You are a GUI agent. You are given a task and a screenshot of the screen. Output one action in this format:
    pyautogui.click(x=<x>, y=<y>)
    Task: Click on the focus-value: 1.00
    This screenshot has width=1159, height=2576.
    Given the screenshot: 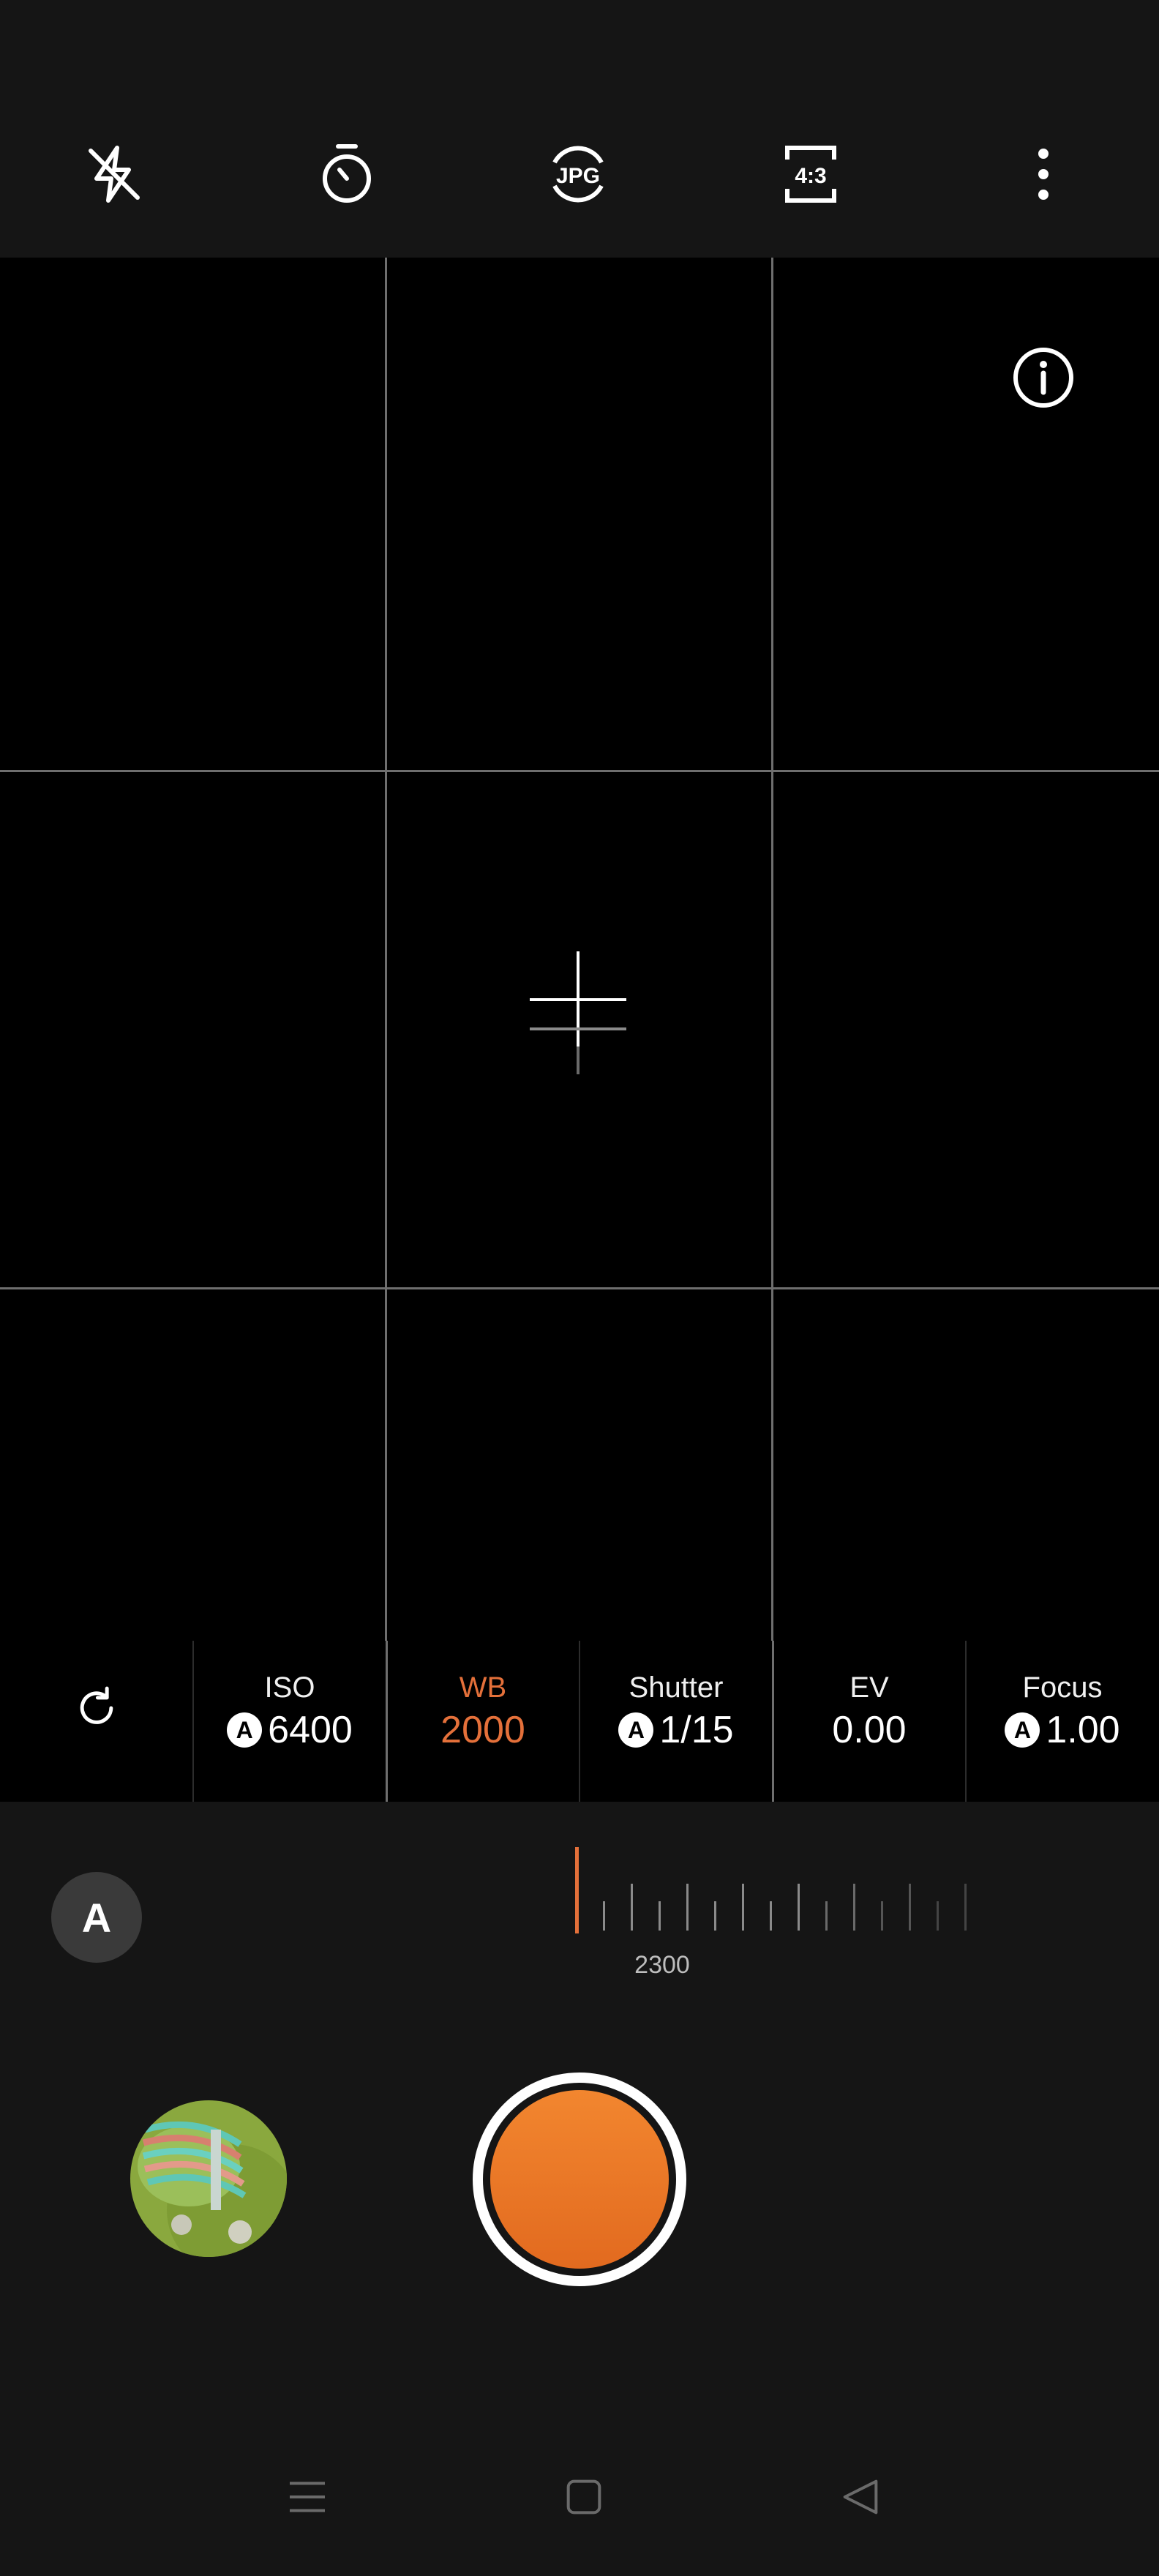 What is the action you would take?
    pyautogui.click(x=1083, y=1730)
    